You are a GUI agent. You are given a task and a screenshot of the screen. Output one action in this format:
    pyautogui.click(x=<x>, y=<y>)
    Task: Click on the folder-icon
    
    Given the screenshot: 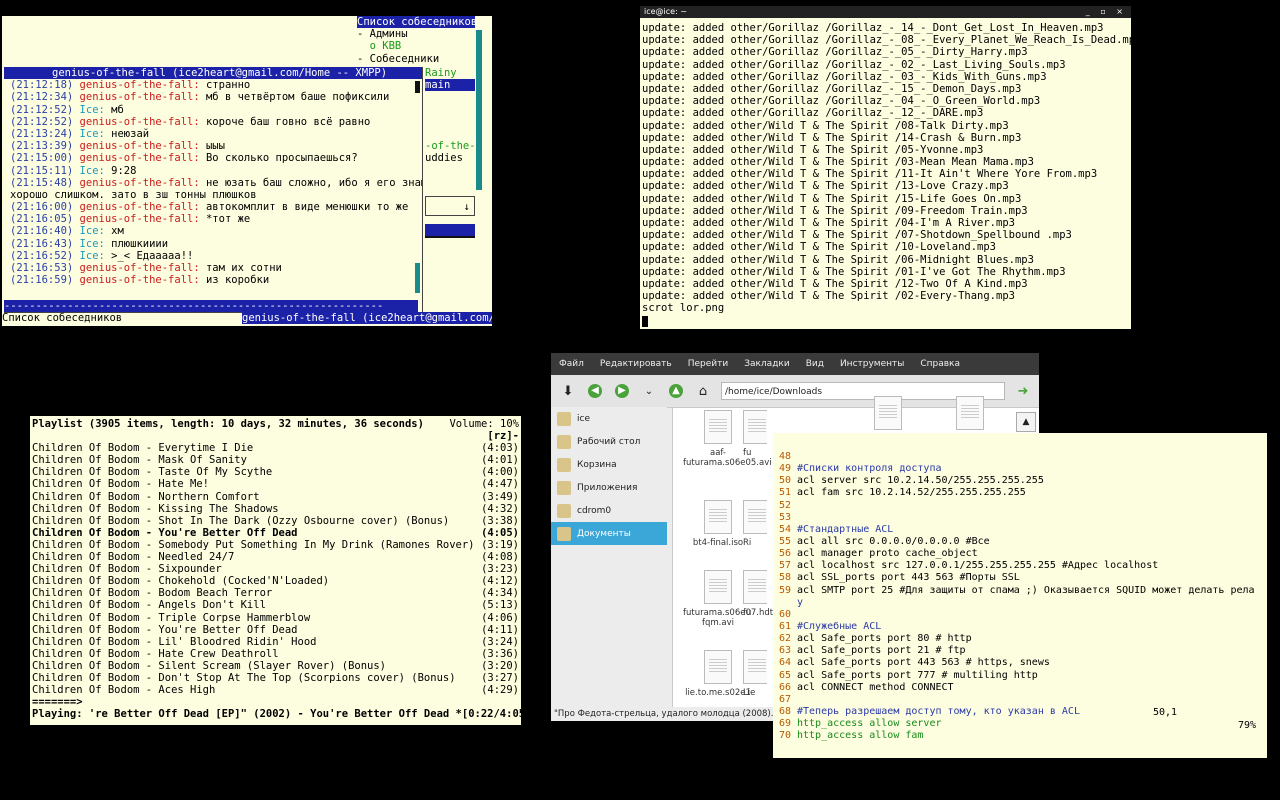 What is the action you would take?
    pyautogui.click(x=564, y=418)
    